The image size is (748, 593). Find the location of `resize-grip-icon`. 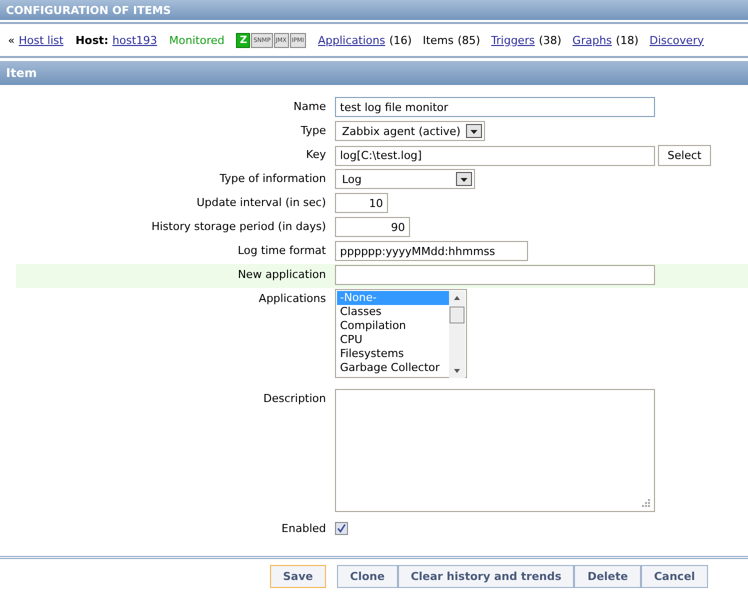

resize-grip-icon is located at coordinates (646, 503).